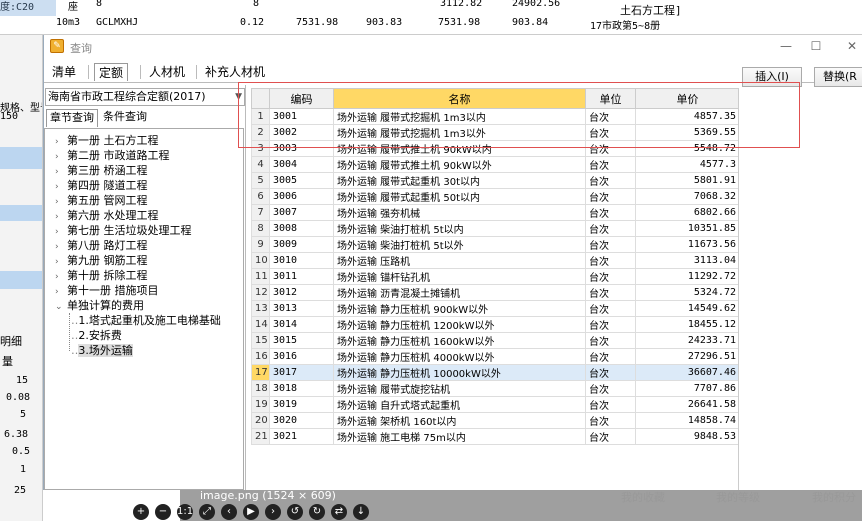 The height and width of the screenshot is (521, 862). Describe the element at coordinates (101, 245) in the screenshot. I see `tree-node: › 第八册 路灯工程` at that location.